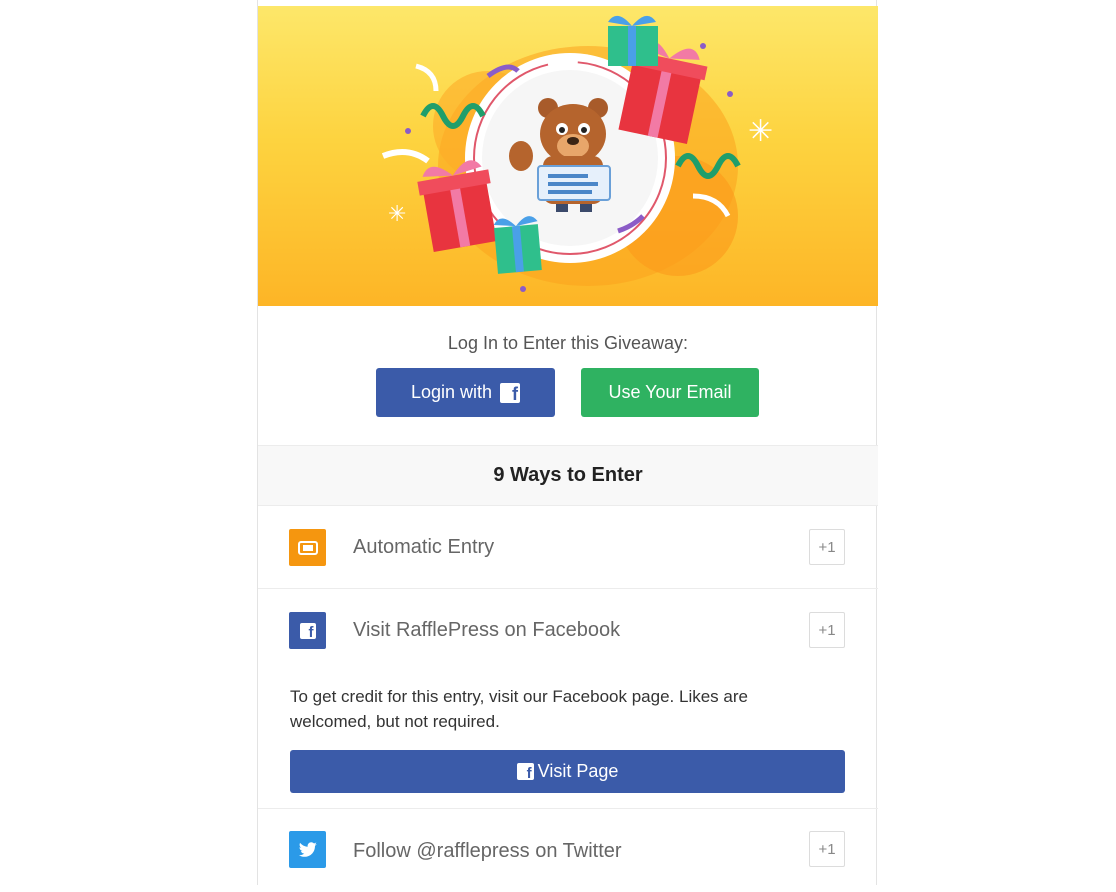  Describe the element at coordinates (568, 475) in the screenshot. I see `ways-to-enter-header: 9 Ways to Enter` at that location.